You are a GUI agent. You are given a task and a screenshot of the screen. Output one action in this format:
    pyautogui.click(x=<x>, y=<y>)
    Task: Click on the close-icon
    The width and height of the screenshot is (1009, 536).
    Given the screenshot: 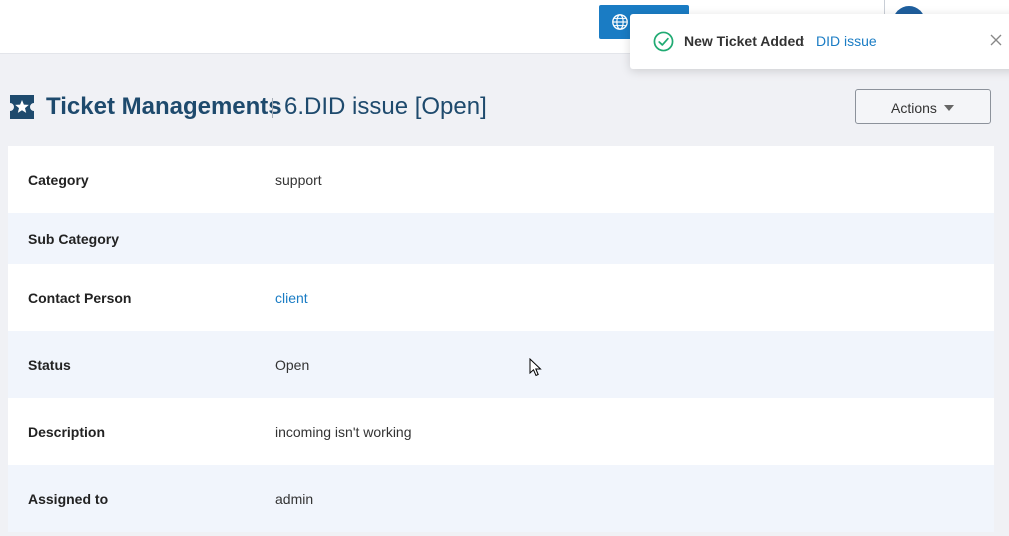 What is the action you would take?
    pyautogui.click(x=996, y=40)
    